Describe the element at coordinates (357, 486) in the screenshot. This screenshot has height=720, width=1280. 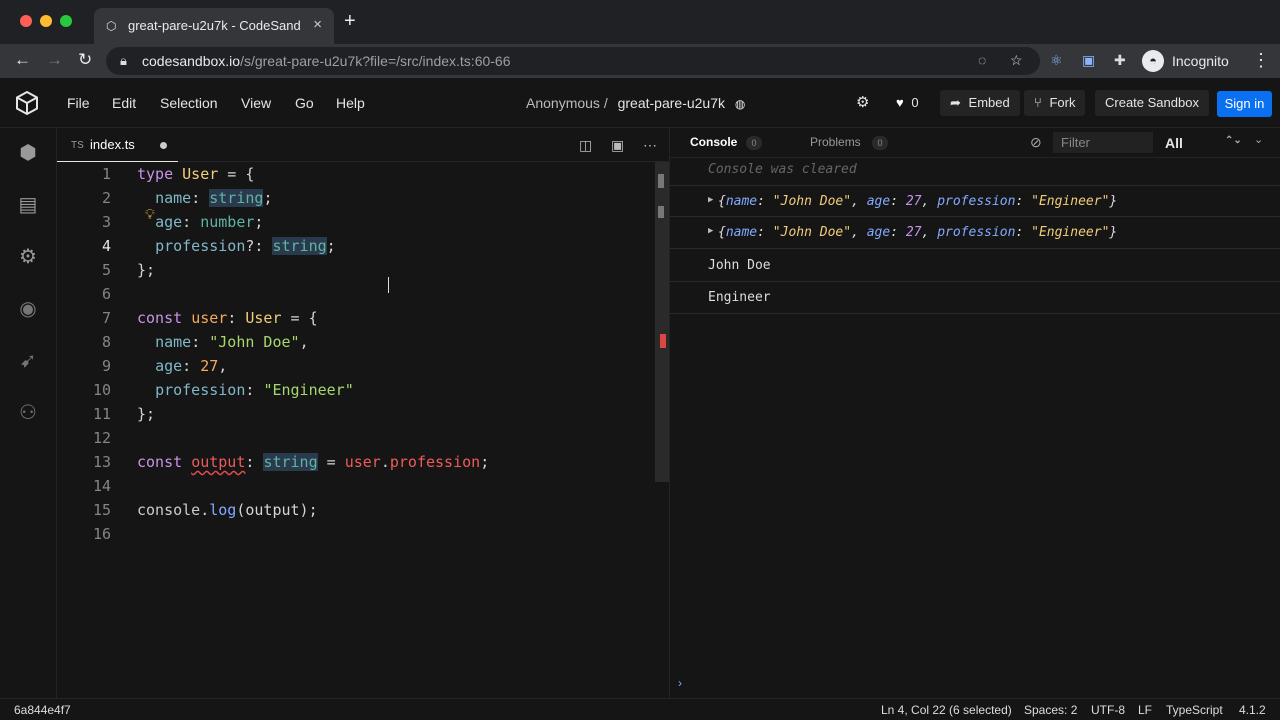
I see `code-line: 14` at that location.